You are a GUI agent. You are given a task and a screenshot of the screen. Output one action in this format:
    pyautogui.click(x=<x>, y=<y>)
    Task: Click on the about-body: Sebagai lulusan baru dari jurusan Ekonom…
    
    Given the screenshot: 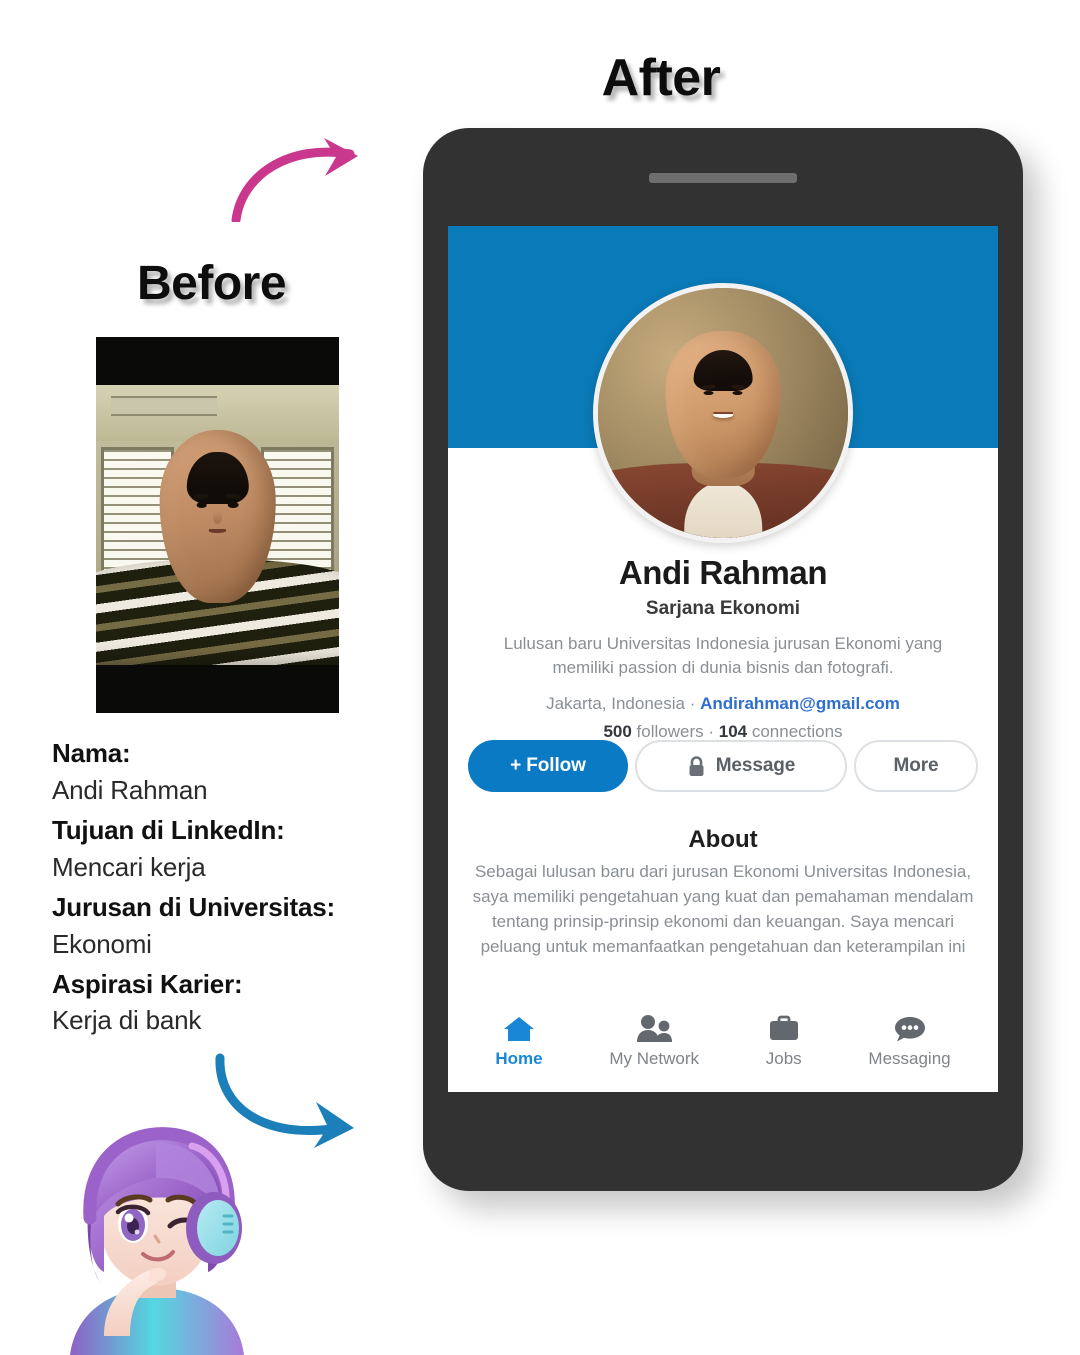 What is the action you would take?
    pyautogui.click(x=723, y=909)
    